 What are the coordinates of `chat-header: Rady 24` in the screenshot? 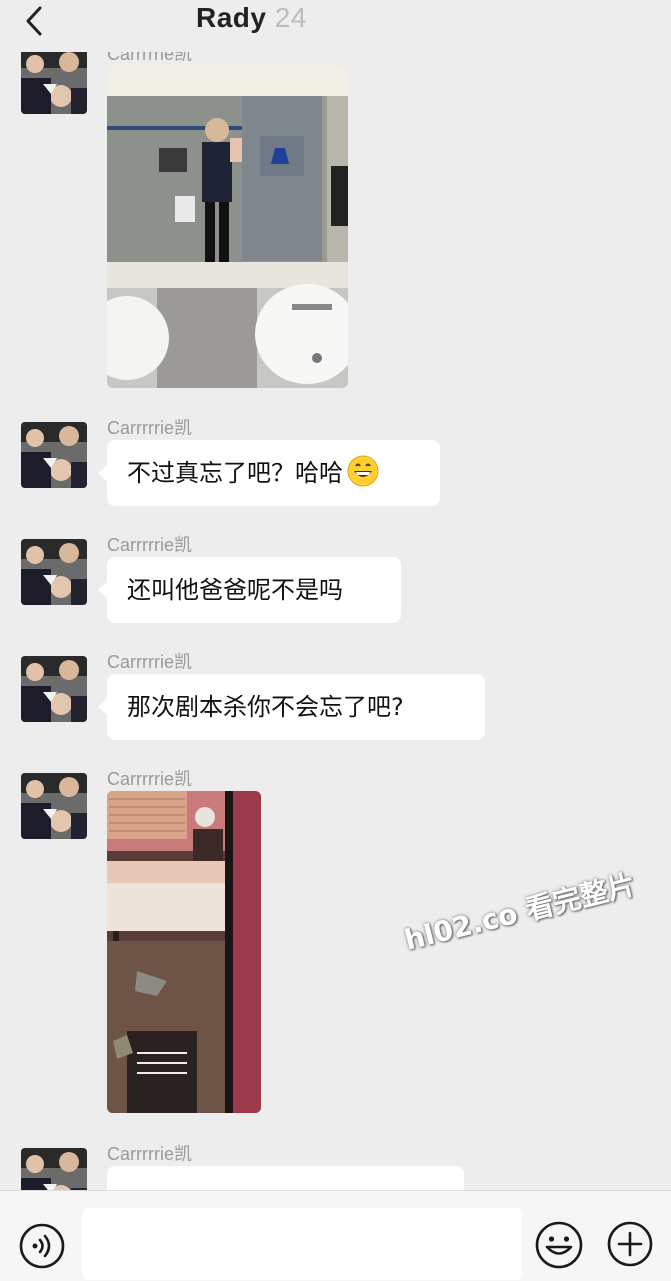 It's located at (335, 26).